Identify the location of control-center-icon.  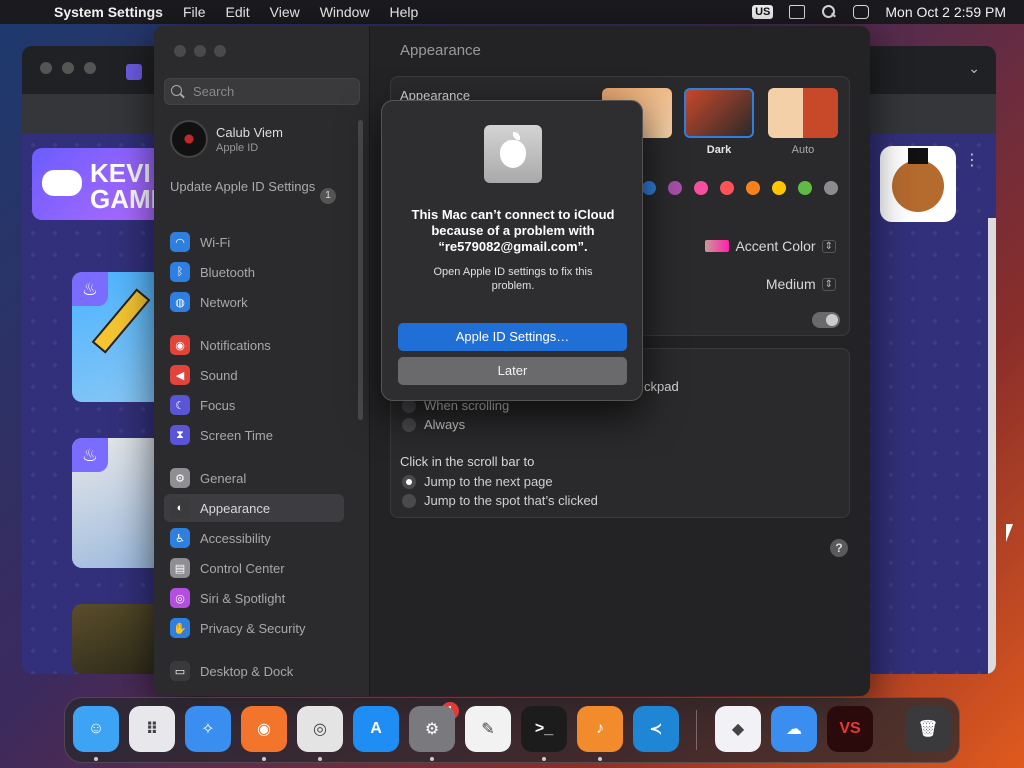
(861, 12).